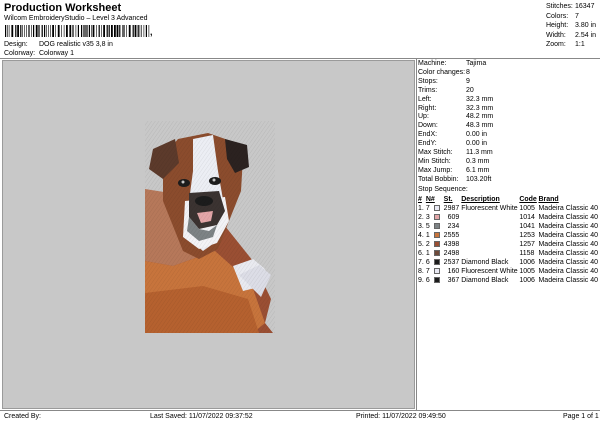 The height and width of the screenshot is (424, 600). I want to click on needle-cell: 2, so click(435, 244).